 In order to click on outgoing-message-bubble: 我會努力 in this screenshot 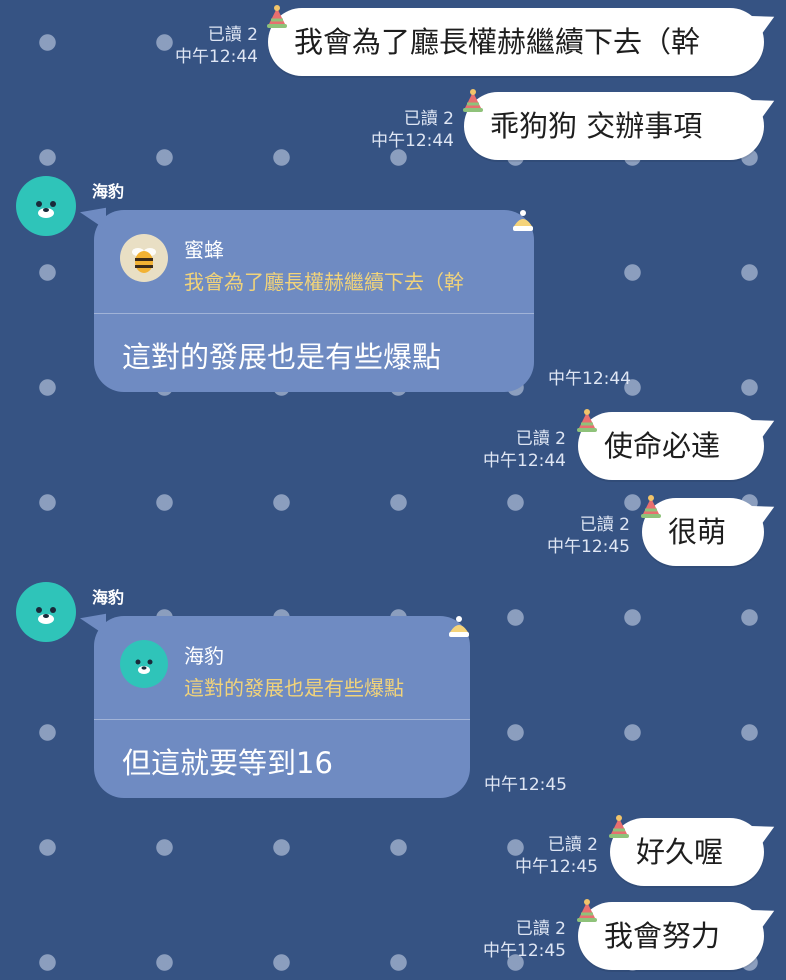, I will do `click(679, 936)`.